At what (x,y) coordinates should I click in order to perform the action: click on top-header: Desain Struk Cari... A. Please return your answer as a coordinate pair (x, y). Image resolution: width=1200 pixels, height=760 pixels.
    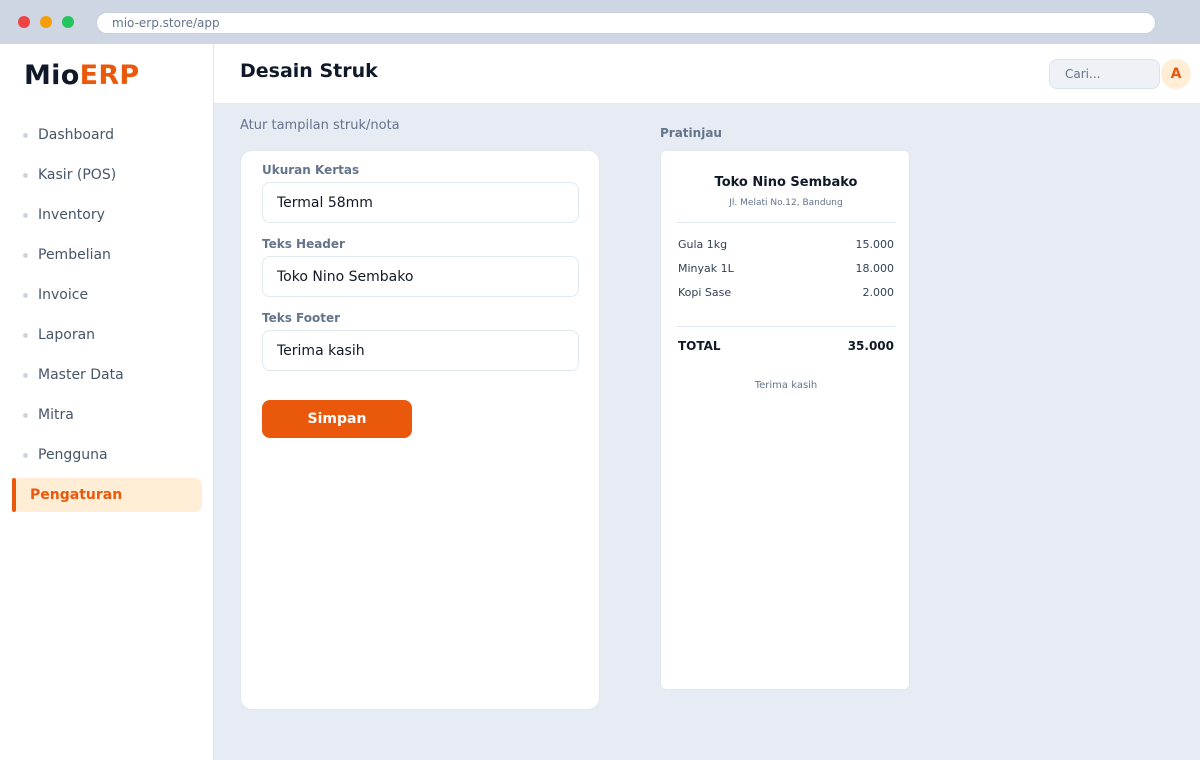
    Looking at the image, I should click on (707, 74).